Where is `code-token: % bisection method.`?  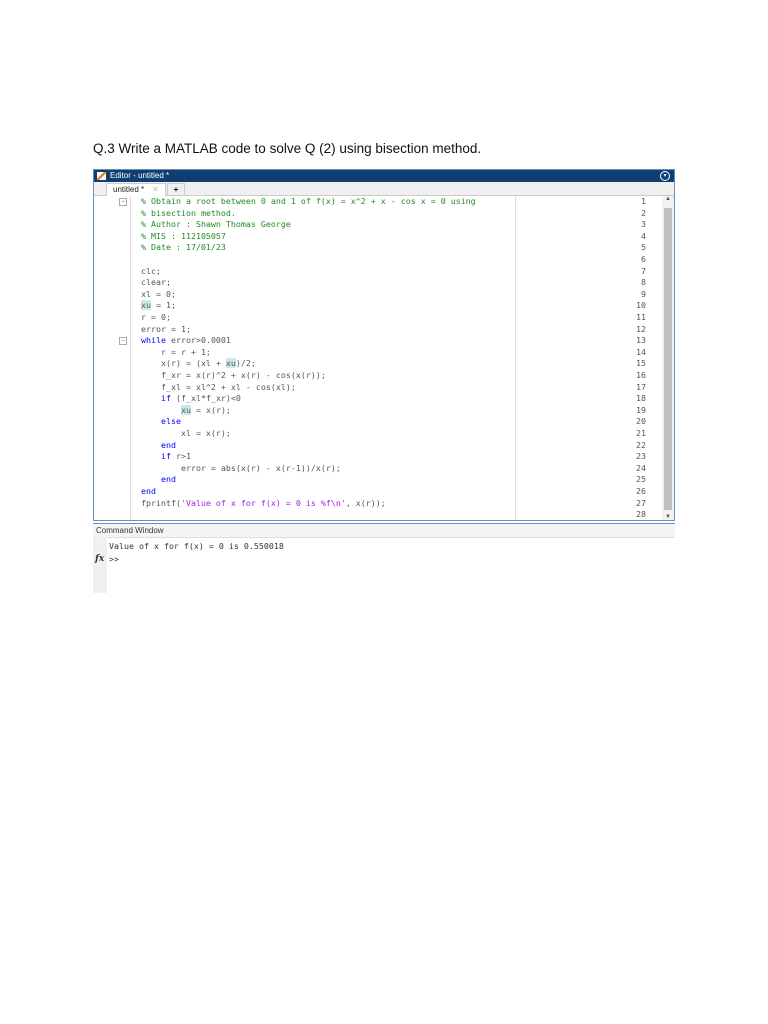
code-token: % bisection method. is located at coordinates (188, 212).